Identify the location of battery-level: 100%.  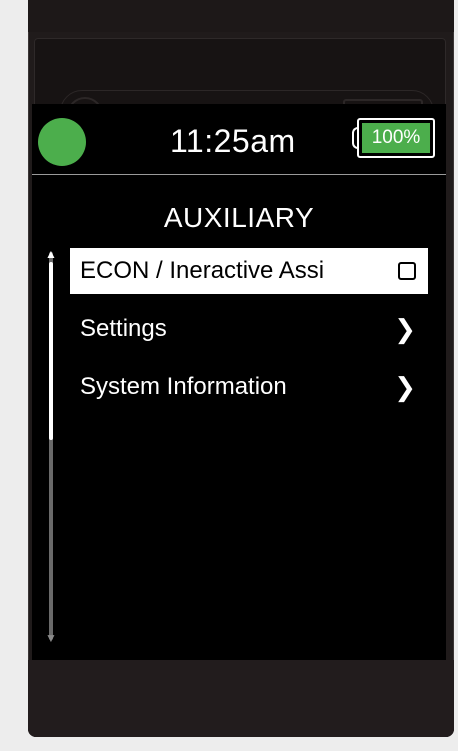
(396, 138).